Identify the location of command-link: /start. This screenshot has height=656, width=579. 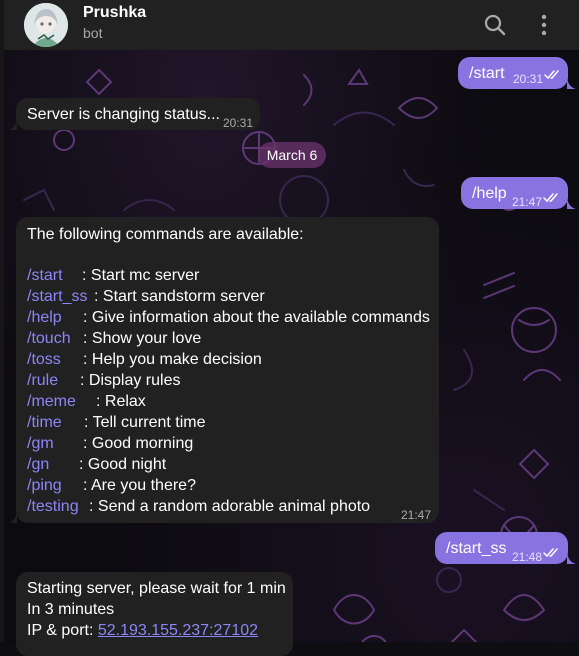
(45, 275).